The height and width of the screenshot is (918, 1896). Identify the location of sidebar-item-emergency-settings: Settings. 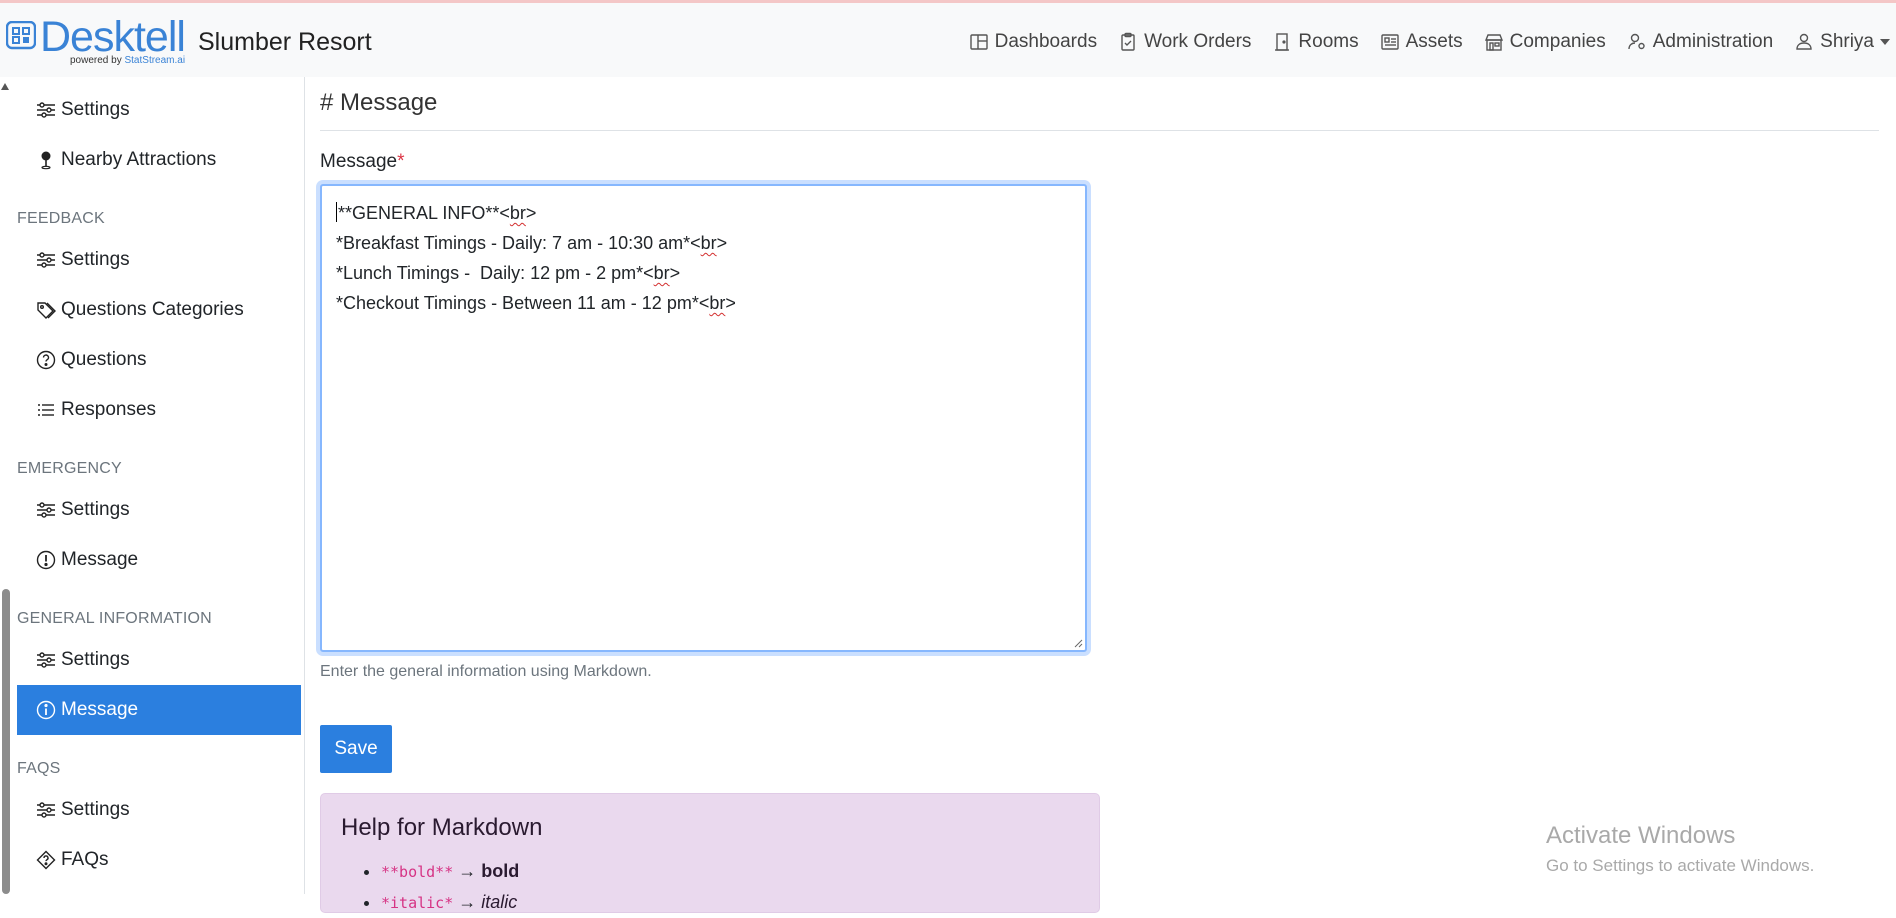
(159, 510).